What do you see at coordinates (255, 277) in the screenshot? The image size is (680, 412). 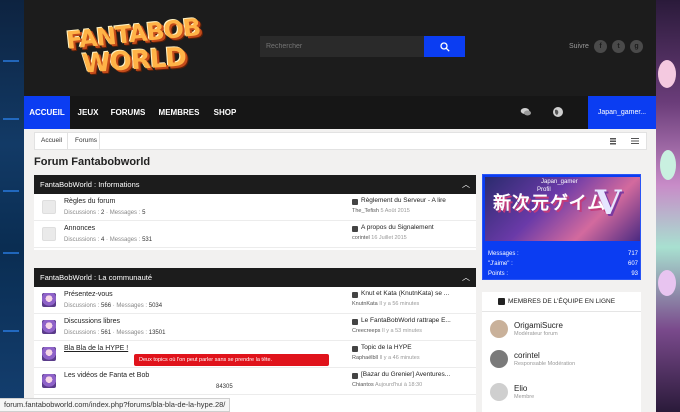 I see `section-header: FantaBobWorld : La communauté ︿` at bounding box center [255, 277].